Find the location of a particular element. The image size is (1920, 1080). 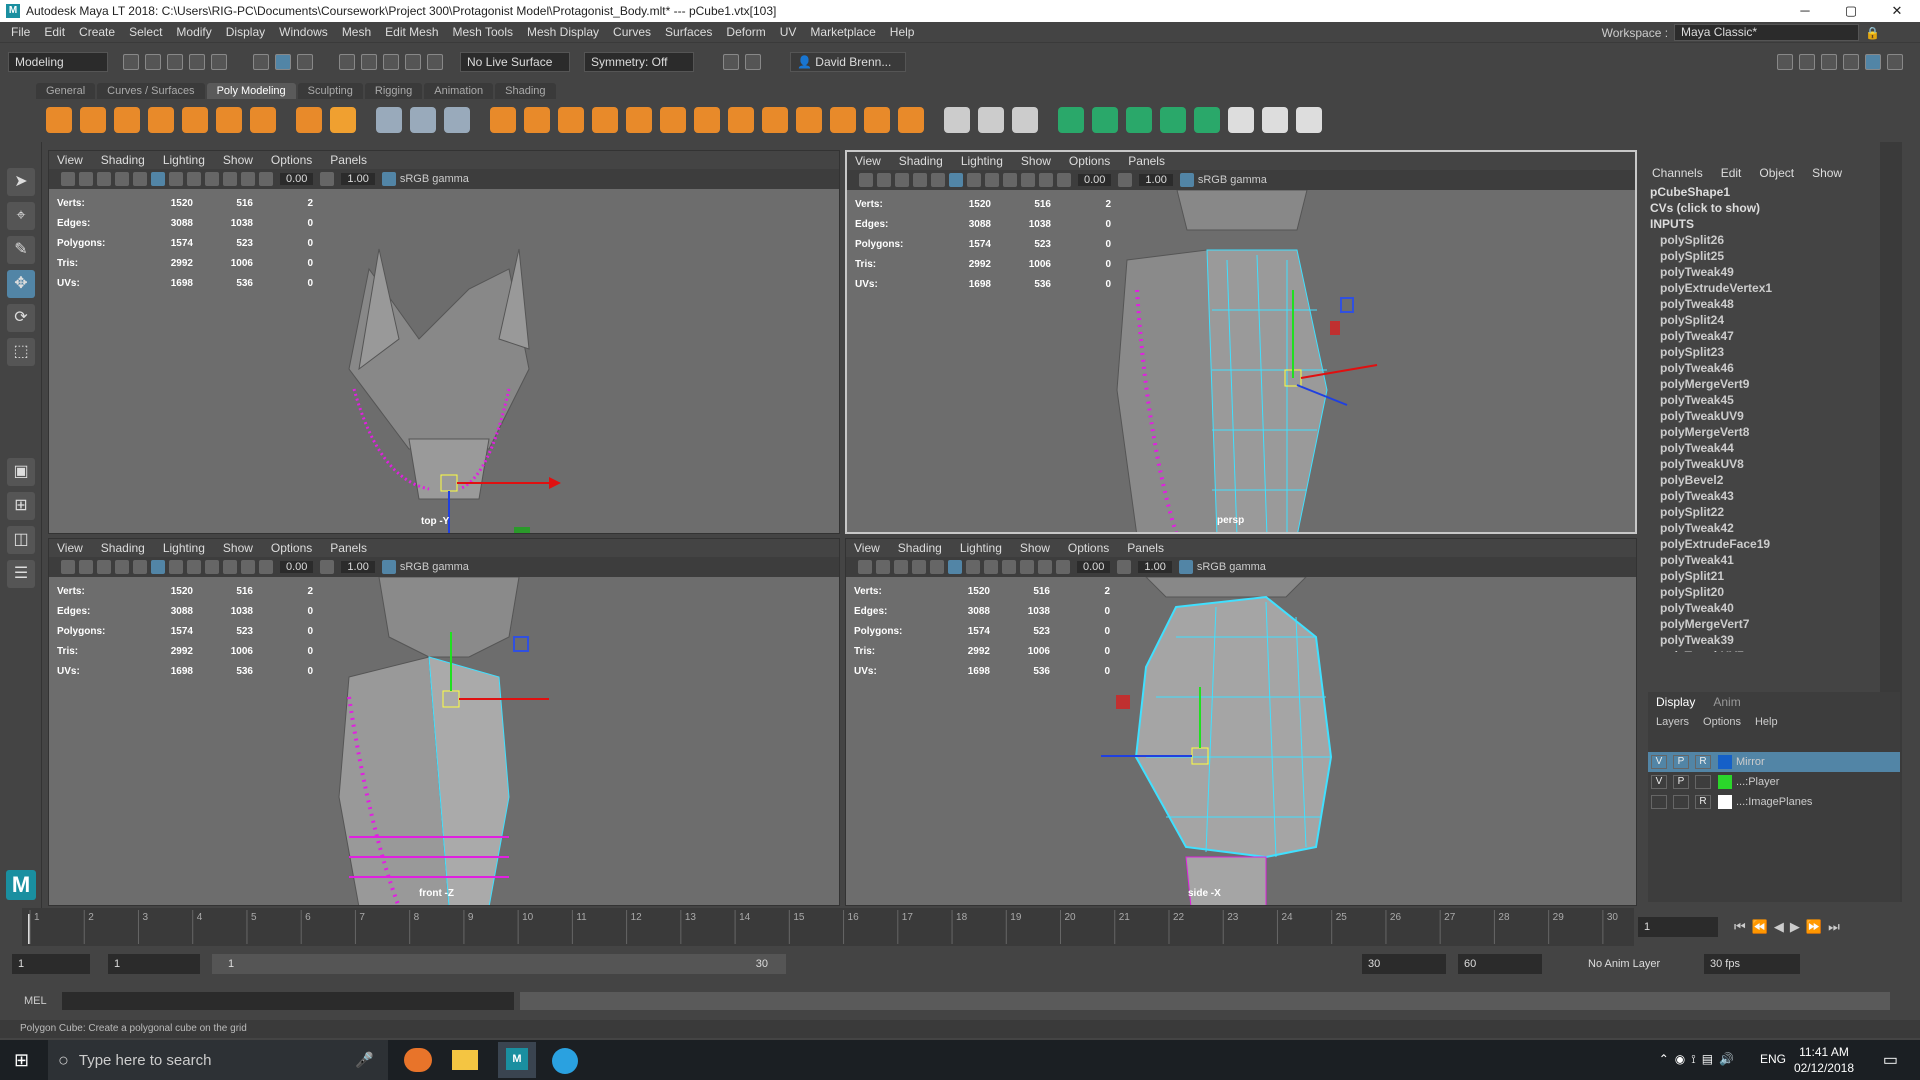

menu-mesh-tools: Mesh Tools is located at coordinates (483, 32).